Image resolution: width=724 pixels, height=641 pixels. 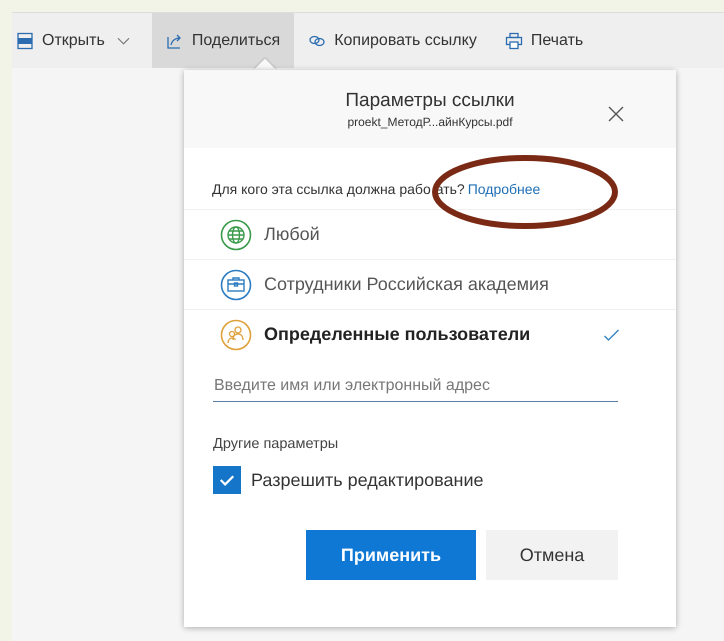 I want to click on section-heading: Другие параметры, so click(x=276, y=444).